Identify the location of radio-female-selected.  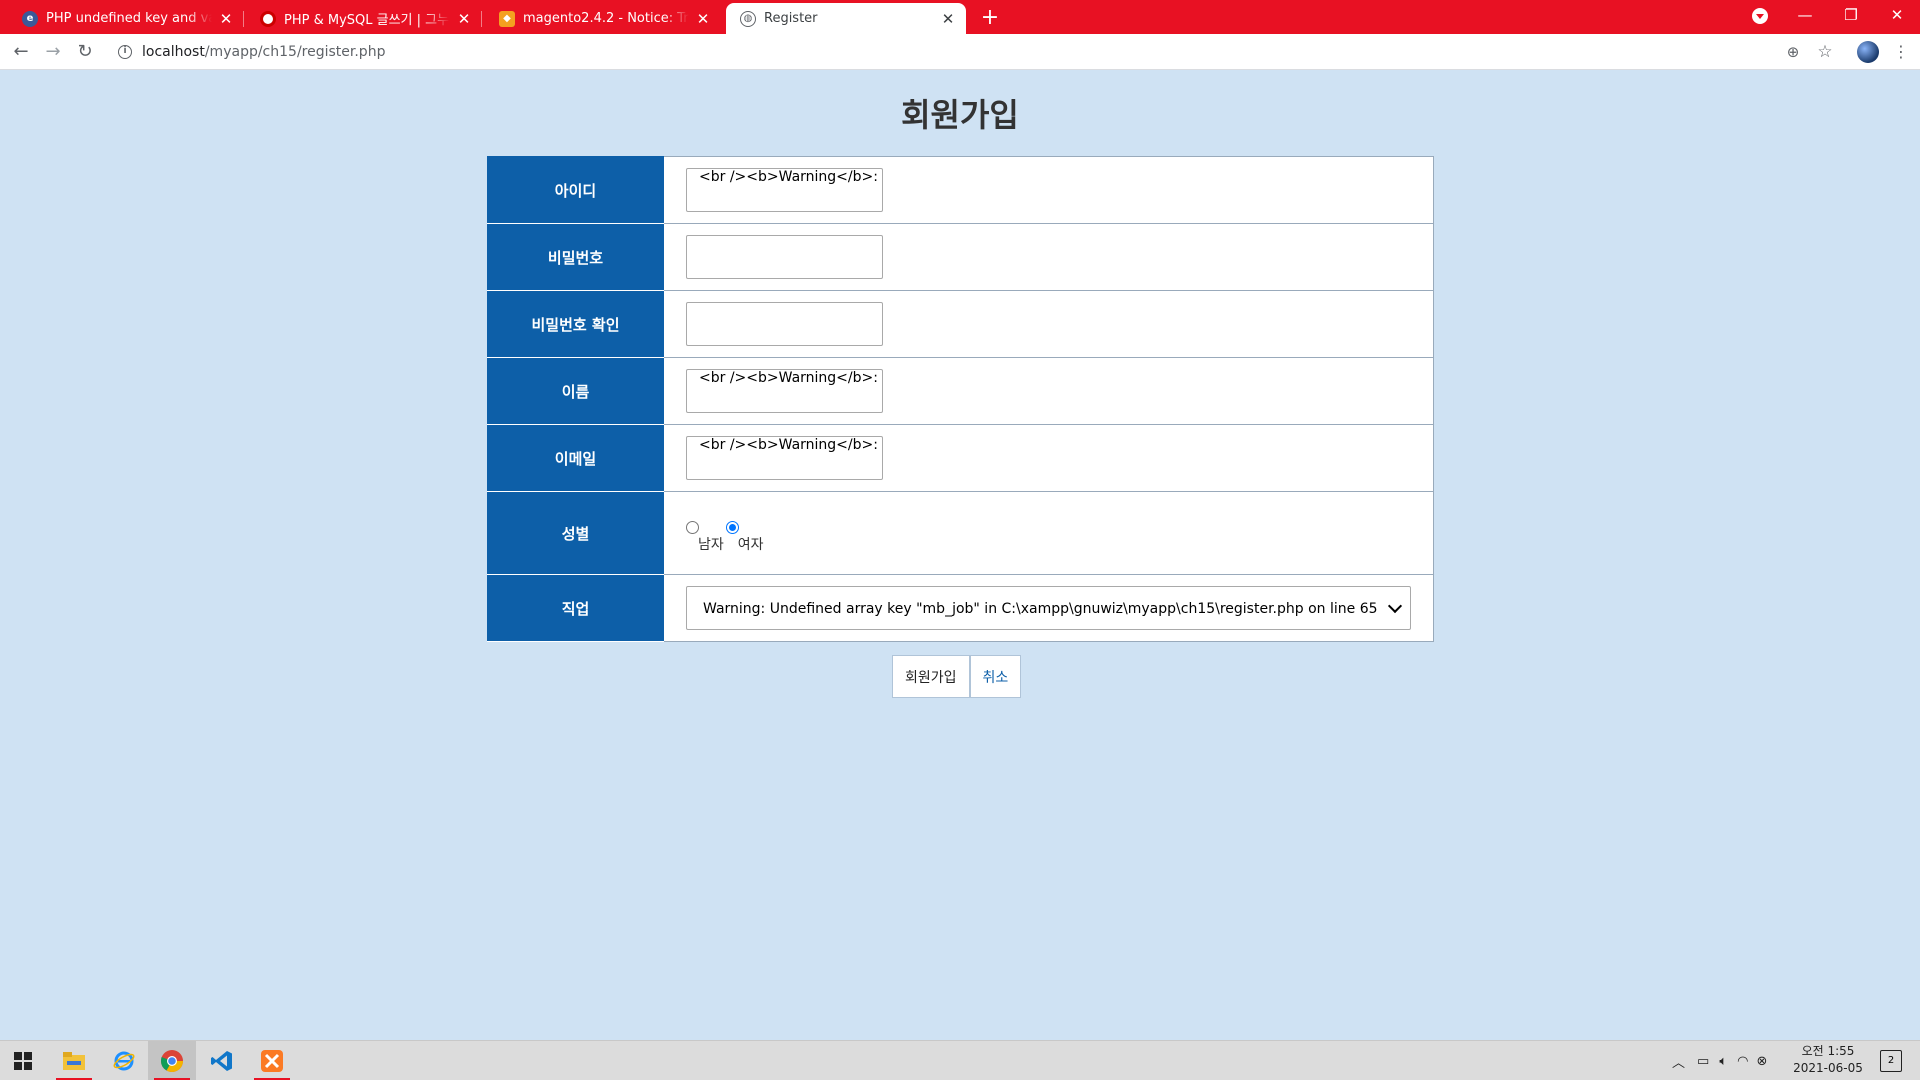
(732, 527).